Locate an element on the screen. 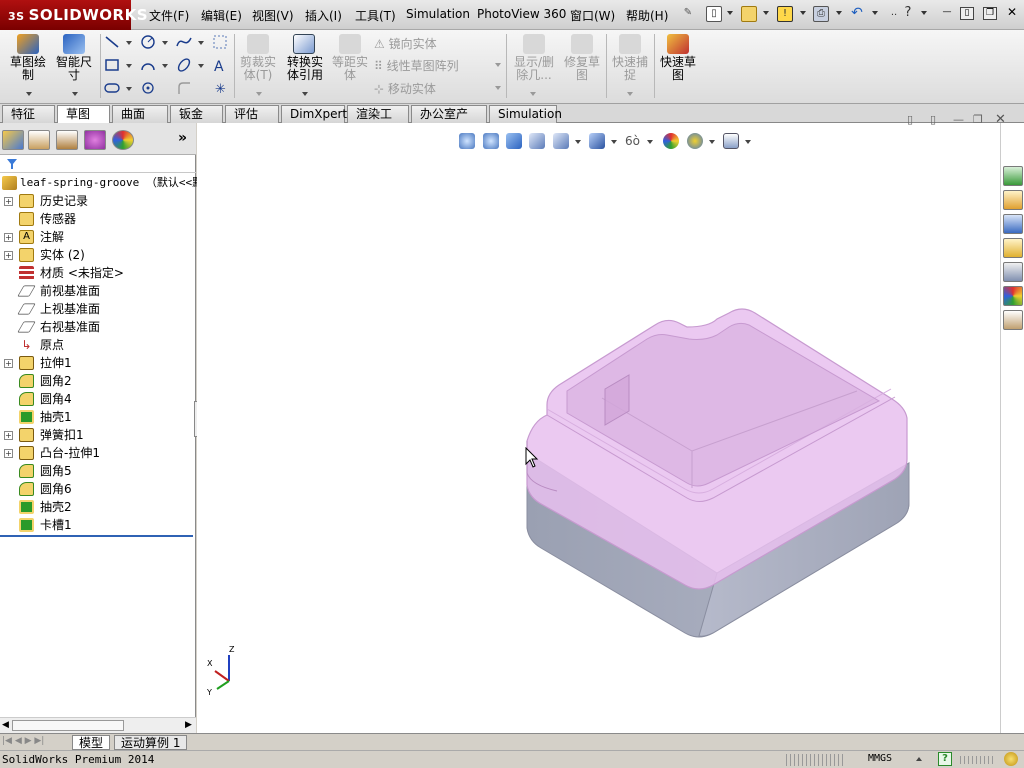  menu-tools: 工具(T) is located at coordinates (375, 15).